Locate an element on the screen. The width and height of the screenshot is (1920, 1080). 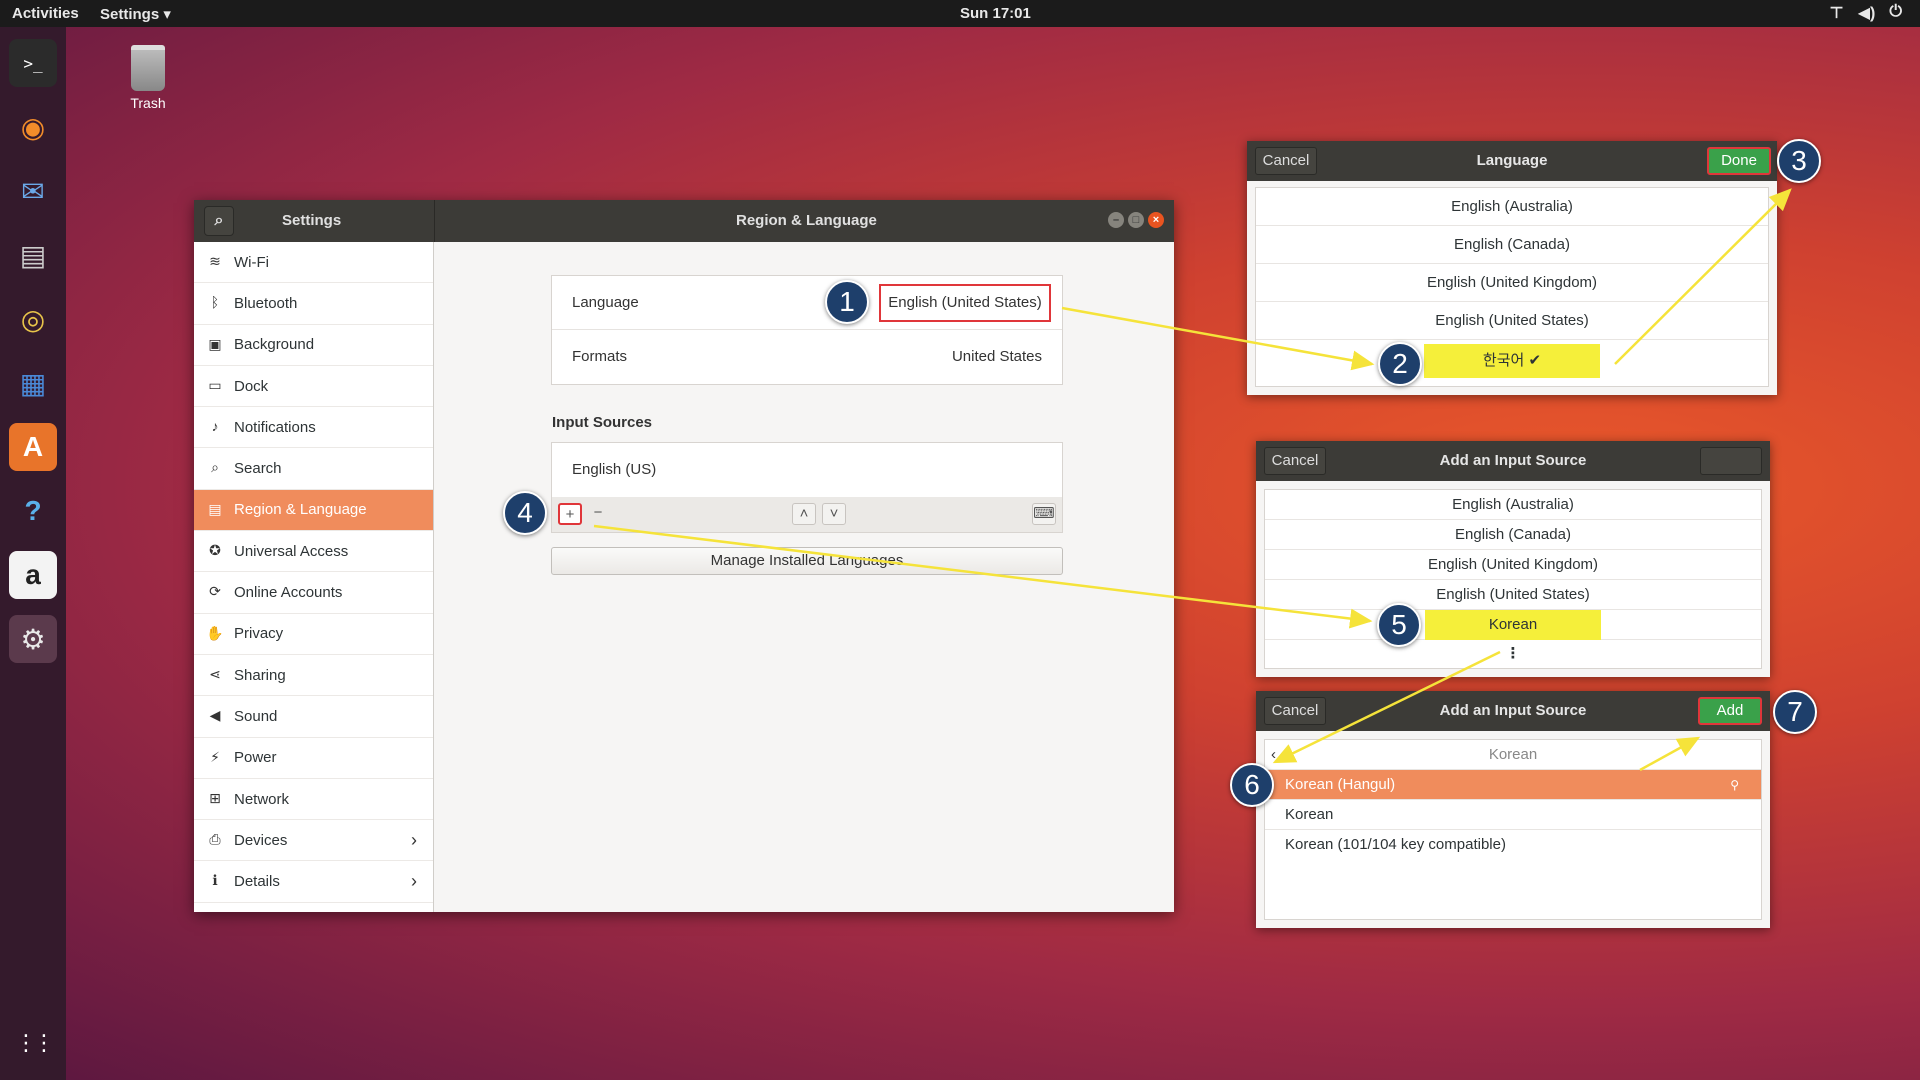
sidebar-item-label: Privacy is located at coordinates (259, 634).